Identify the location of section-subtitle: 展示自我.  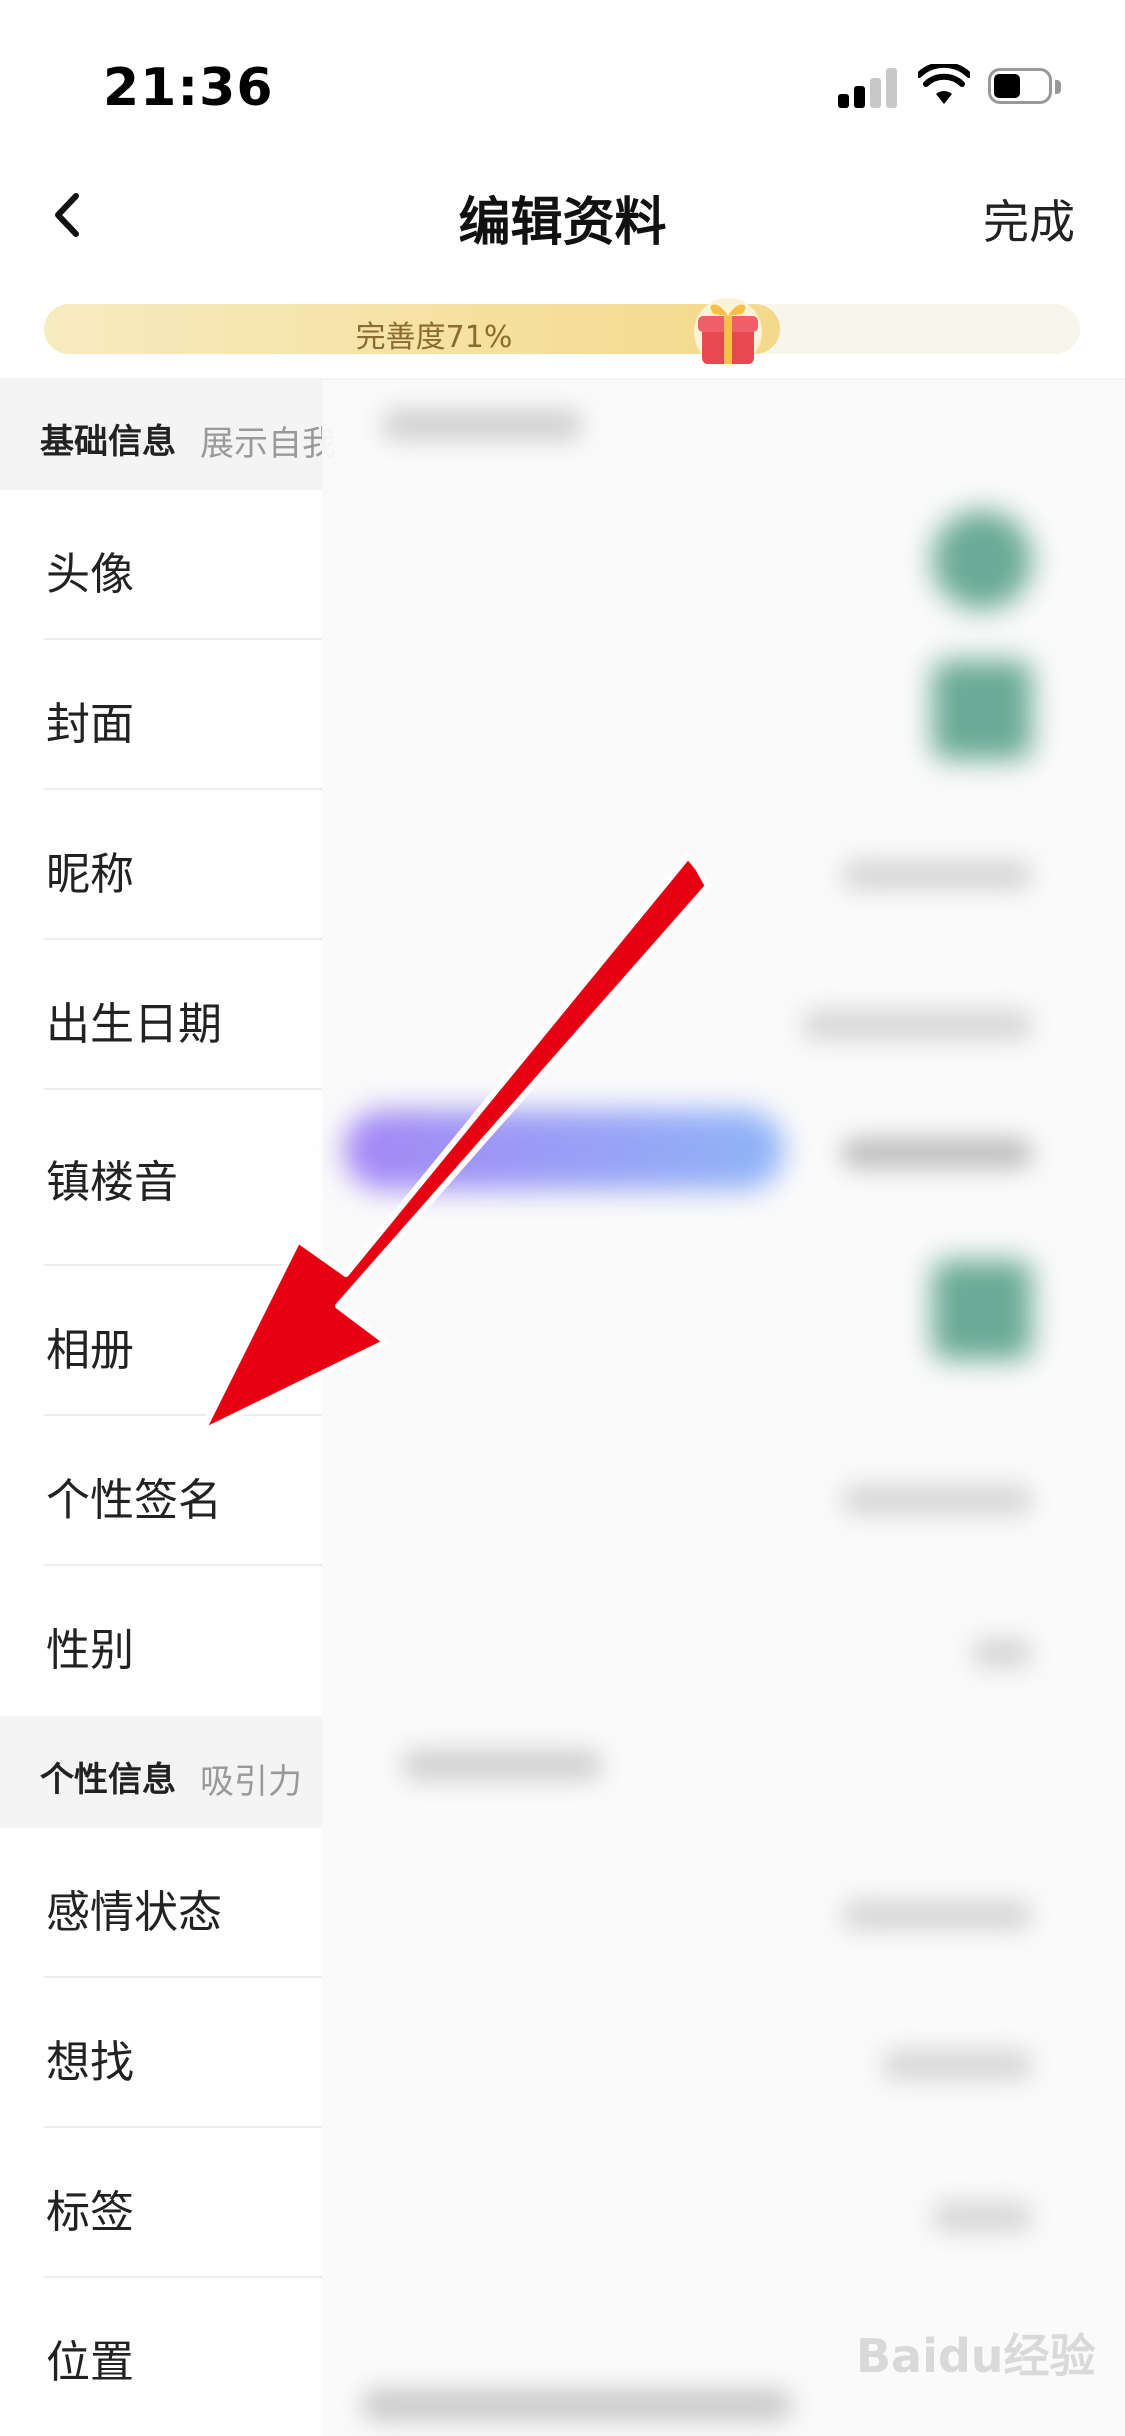
(268, 444).